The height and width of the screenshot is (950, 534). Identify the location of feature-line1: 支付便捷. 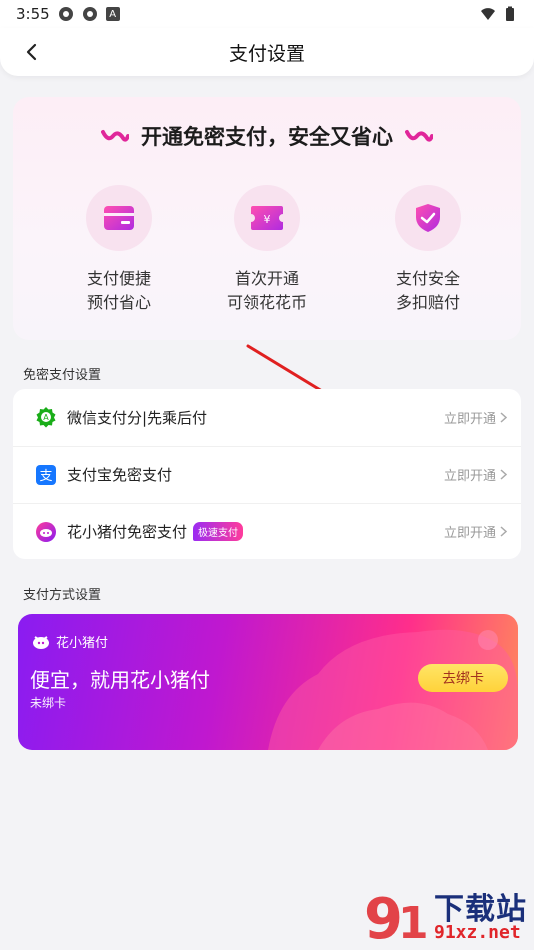
(118, 278).